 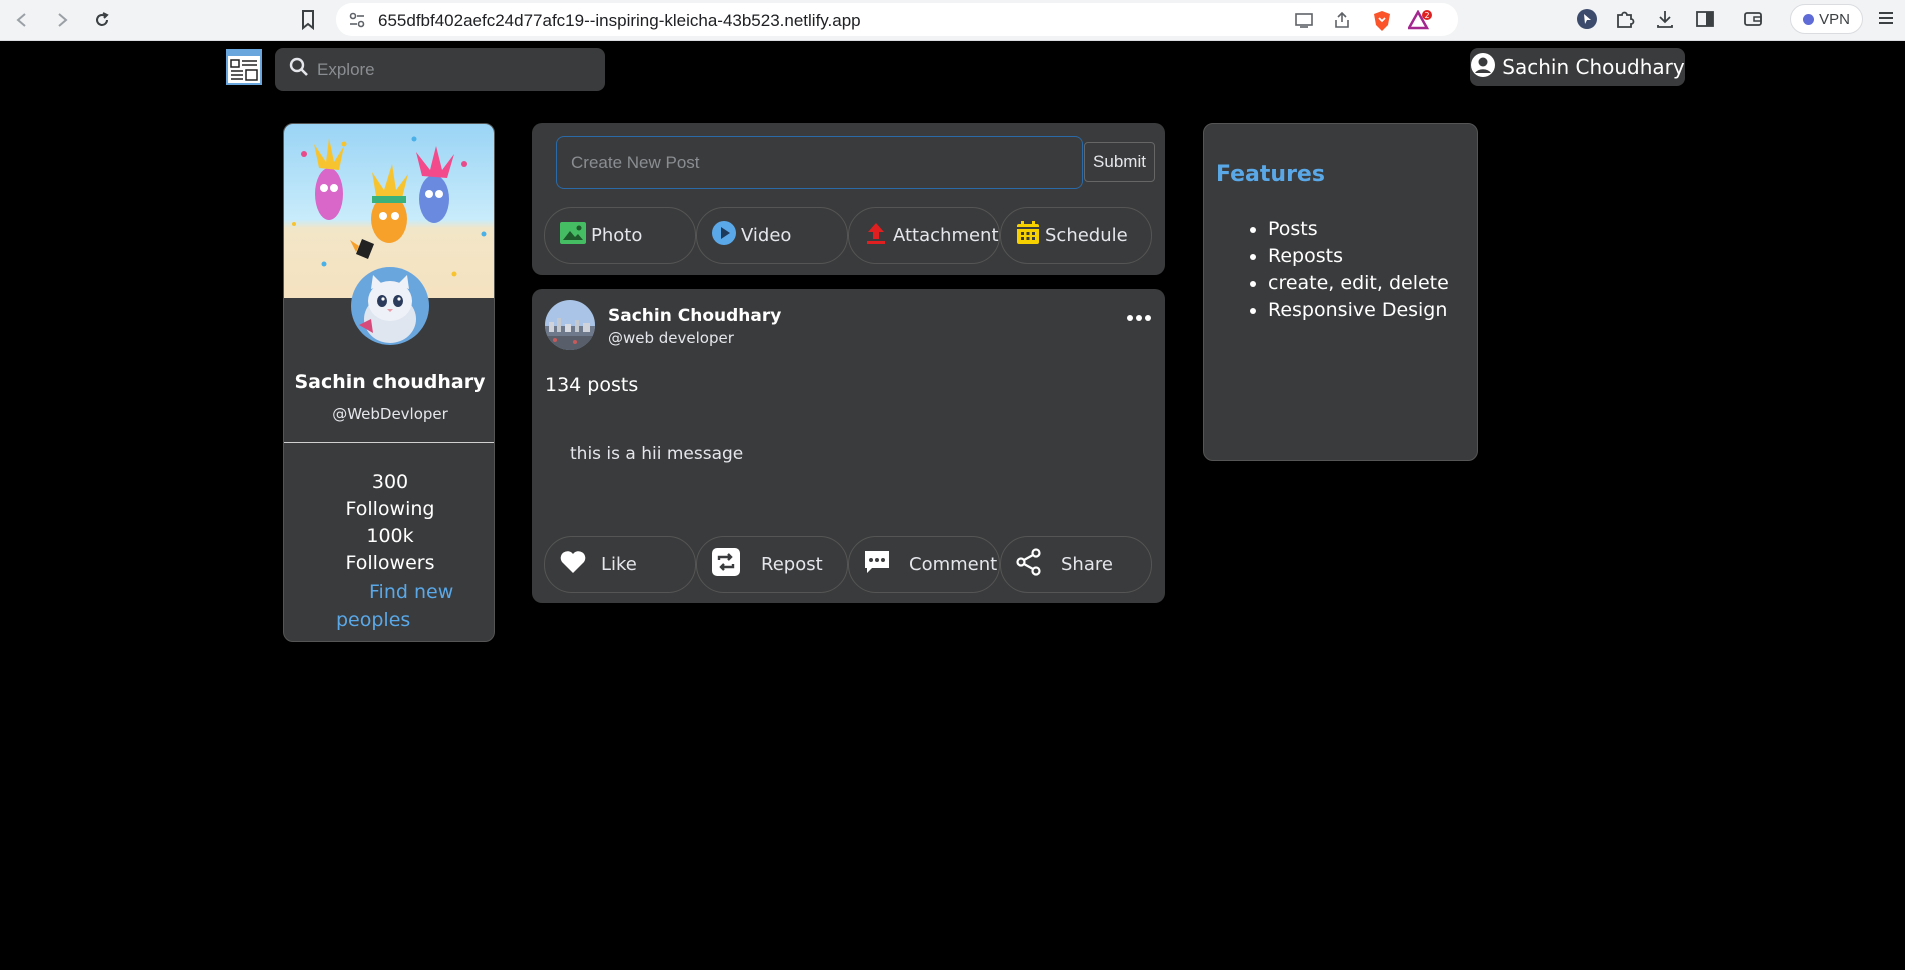 What do you see at coordinates (1706, 20) in the screenshot?
I see `sidebar-toggle-icon` at bounding box center [1706, 20].